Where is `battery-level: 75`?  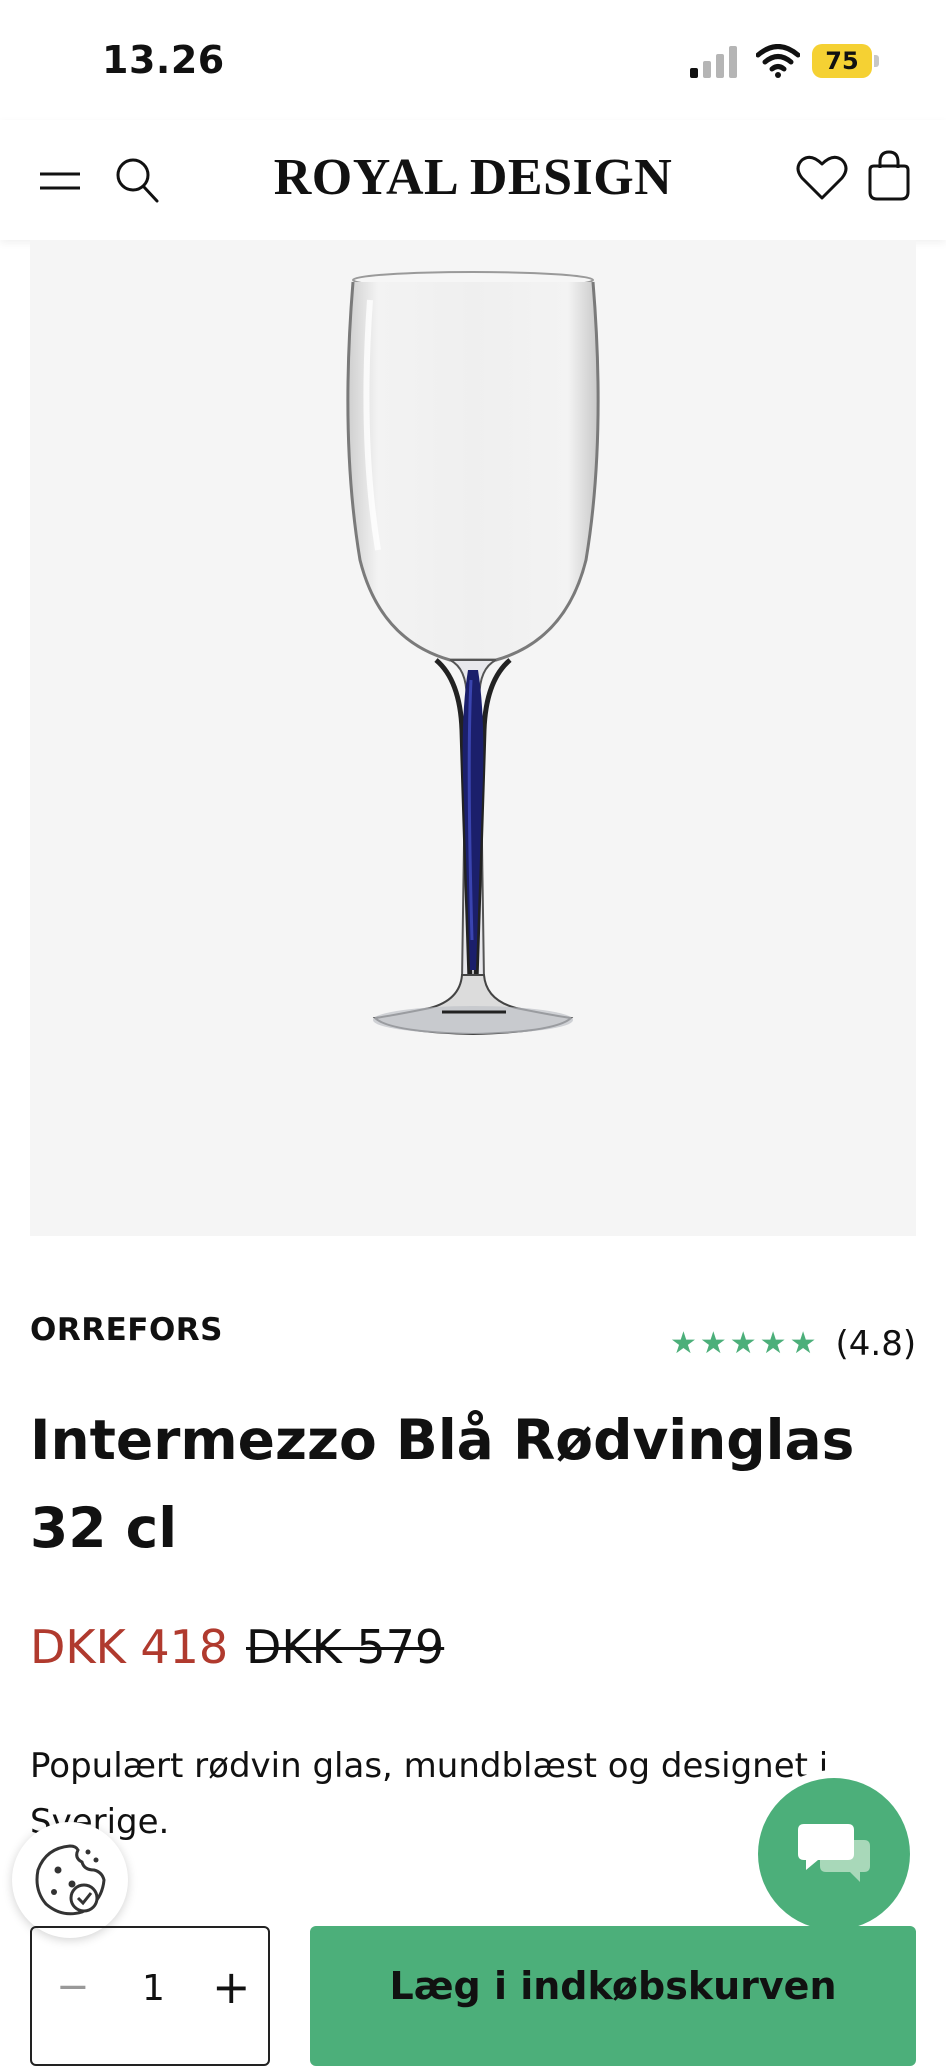 battery-level: 75 is located at coordinates (842, 61).